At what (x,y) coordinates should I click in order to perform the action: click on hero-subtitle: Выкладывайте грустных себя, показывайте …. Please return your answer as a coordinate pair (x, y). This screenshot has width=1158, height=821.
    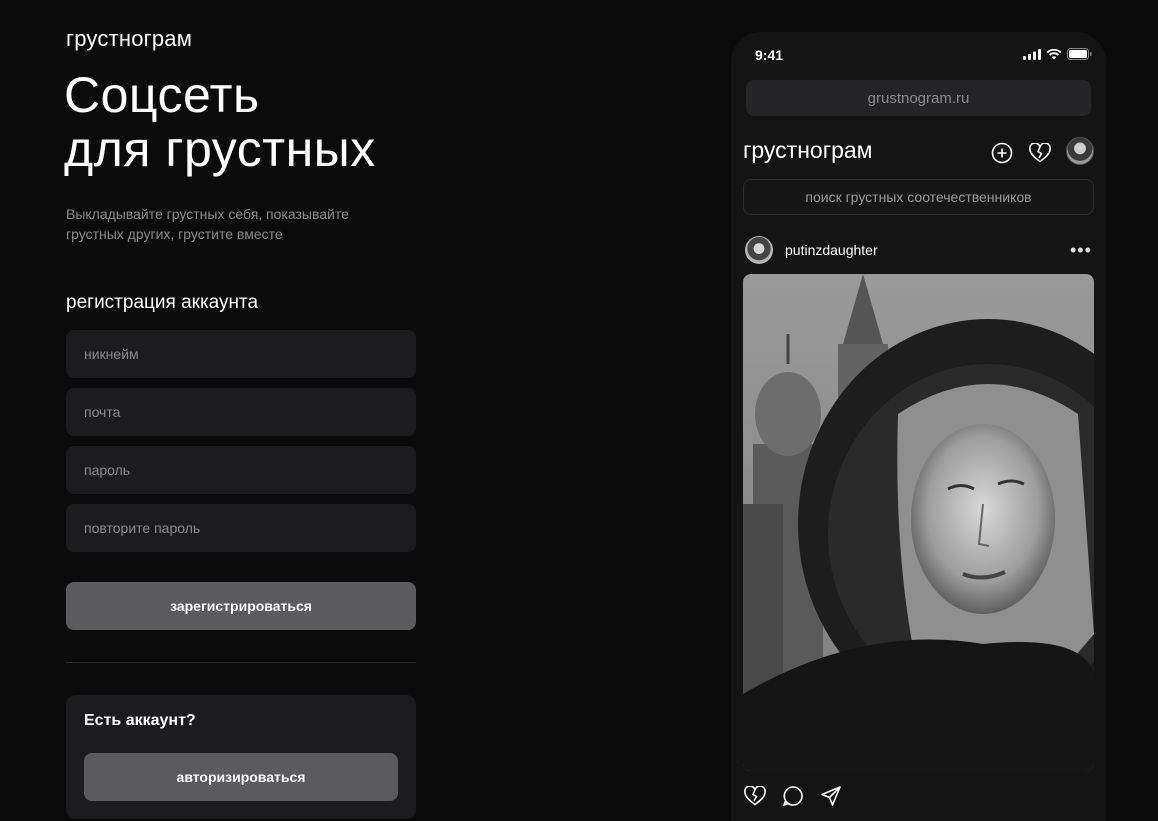
    Looking at the image, I should click on (207, 224).